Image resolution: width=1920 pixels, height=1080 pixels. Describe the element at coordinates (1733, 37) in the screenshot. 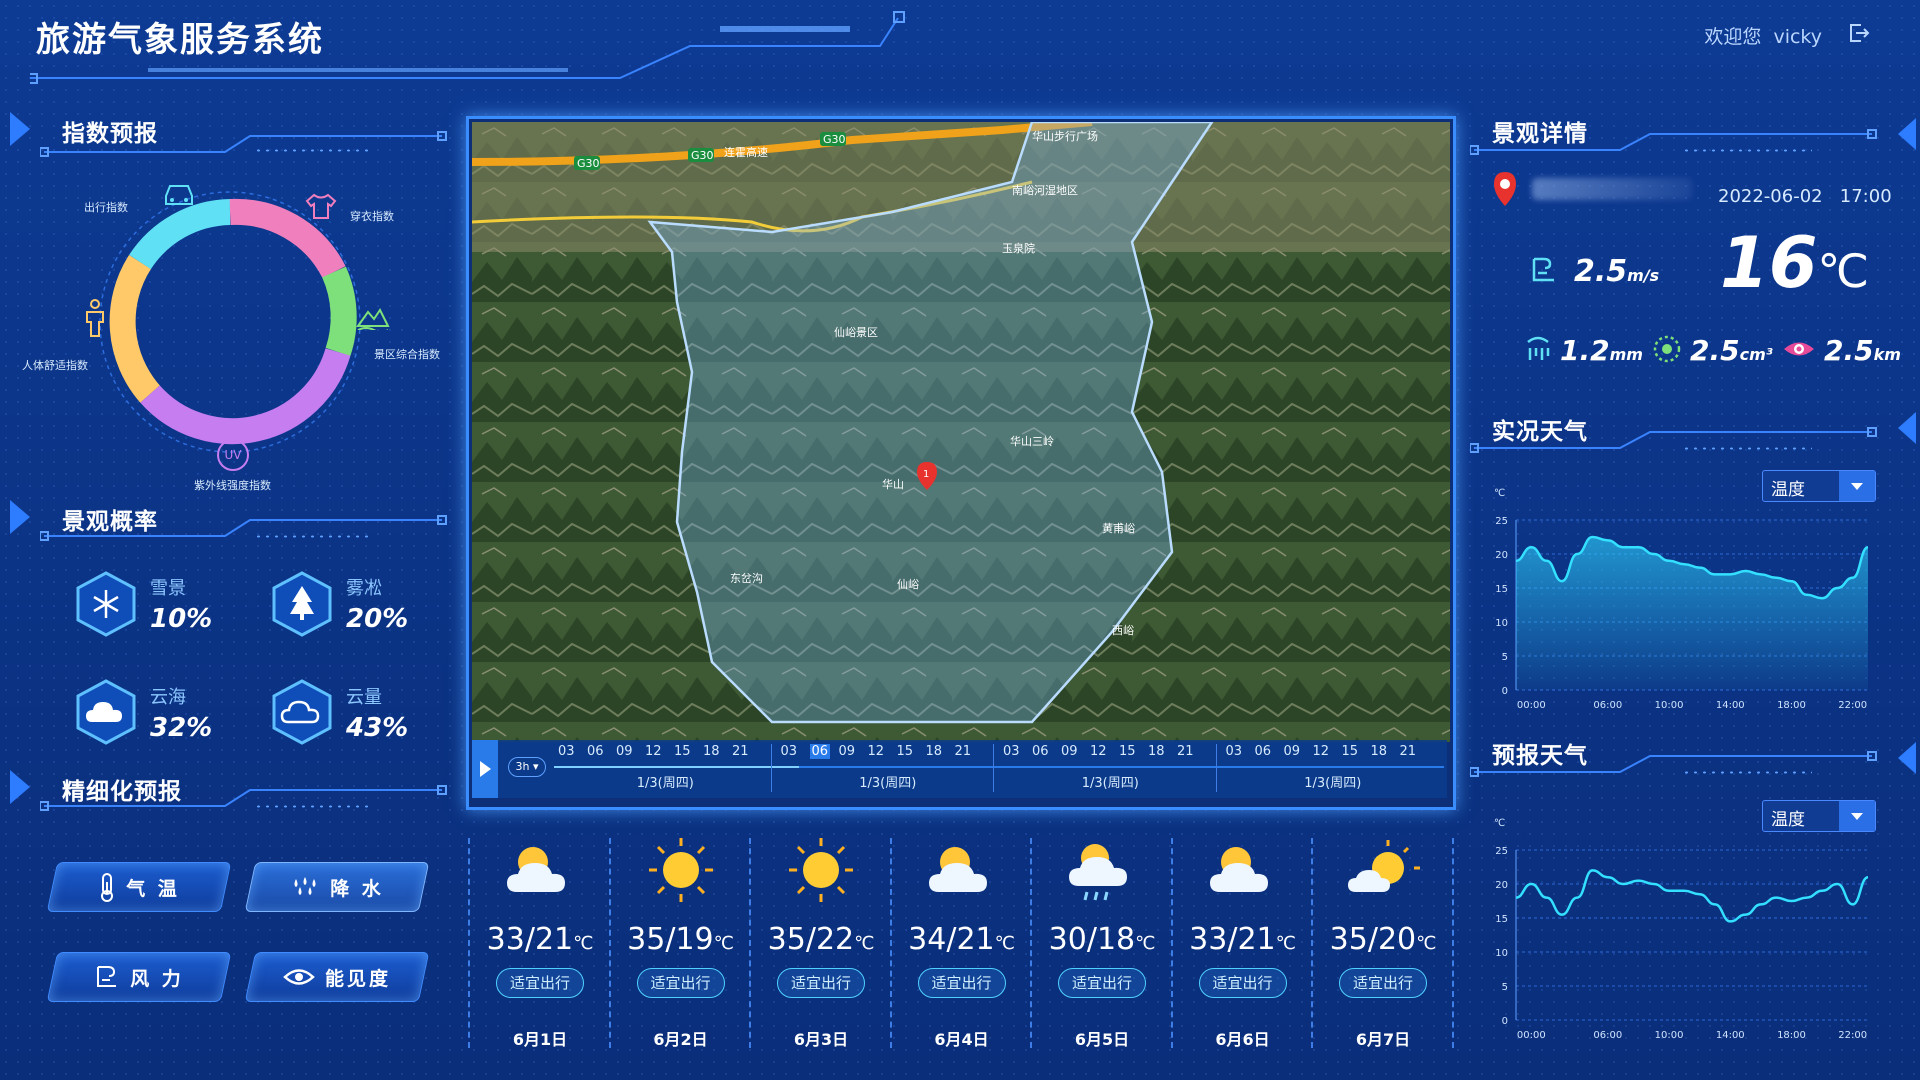

I see `welcome-label: 欢迎您` at that location.